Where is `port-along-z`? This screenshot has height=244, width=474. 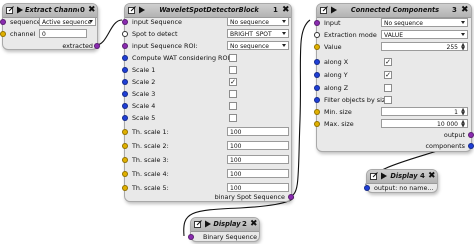 port-along-z is located at coordinates (317, 88).